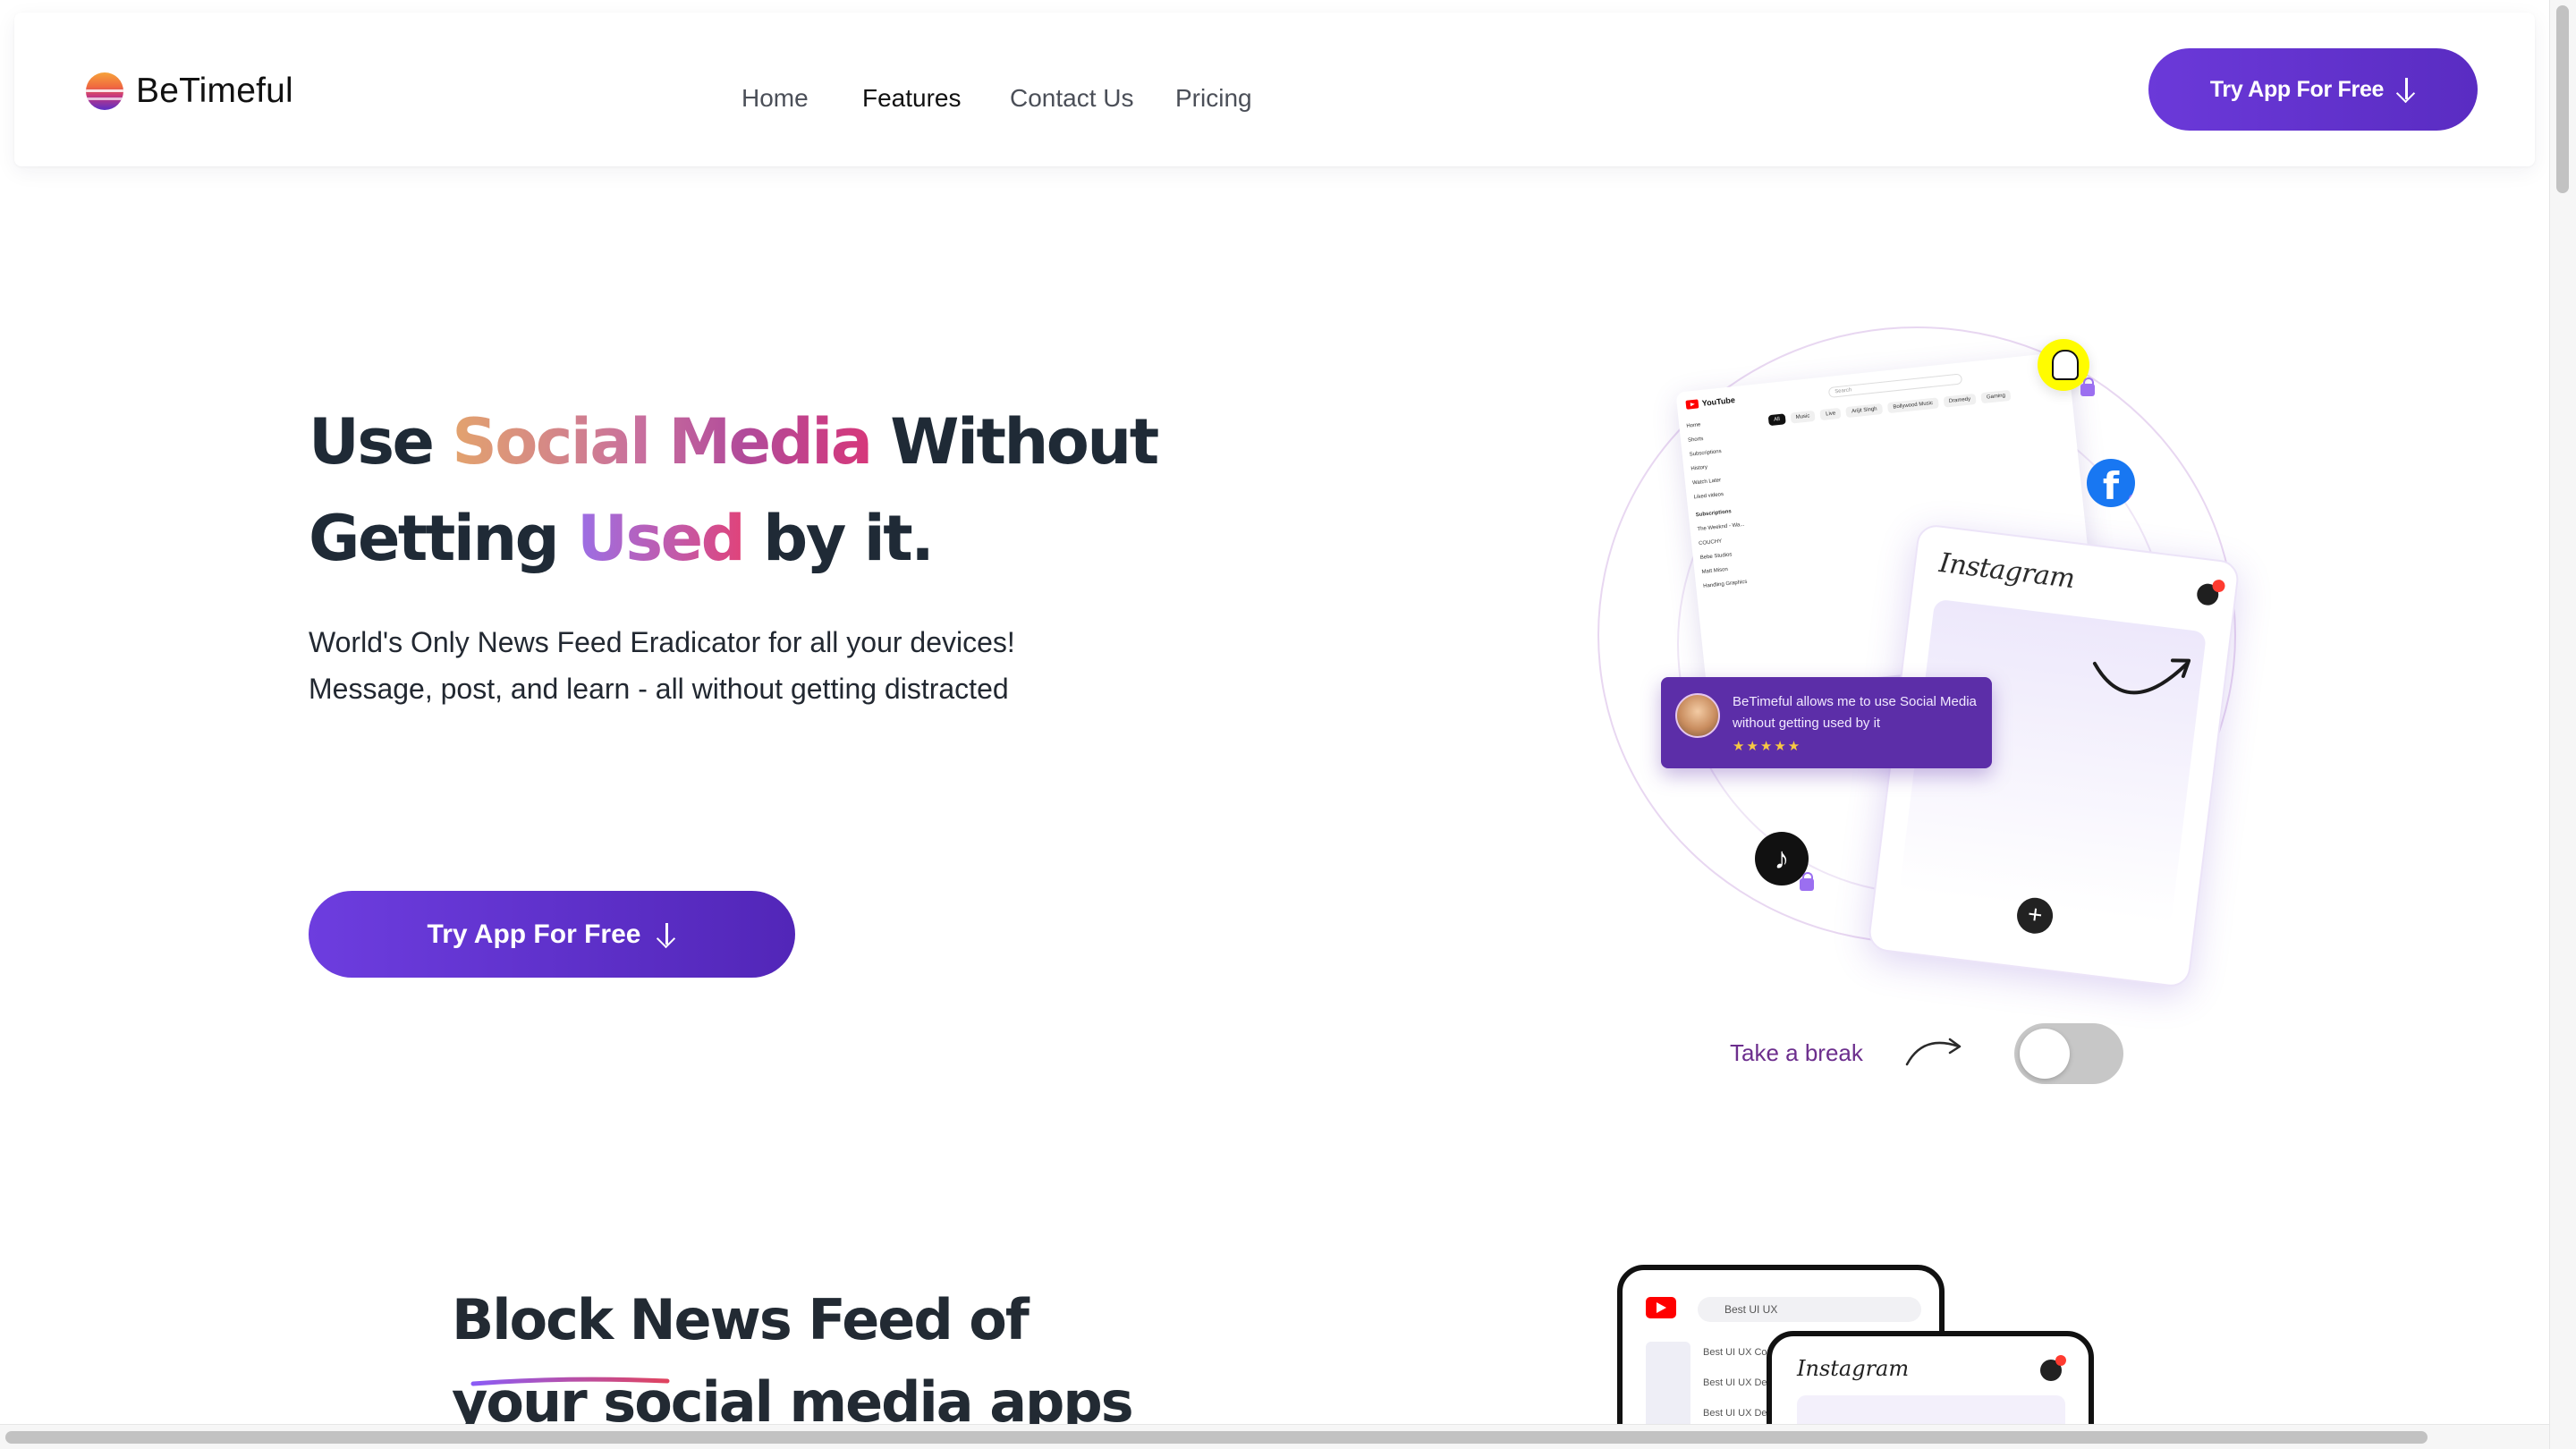  I want to click on take-a-break-label: Take a break, so click(1796, 1052).